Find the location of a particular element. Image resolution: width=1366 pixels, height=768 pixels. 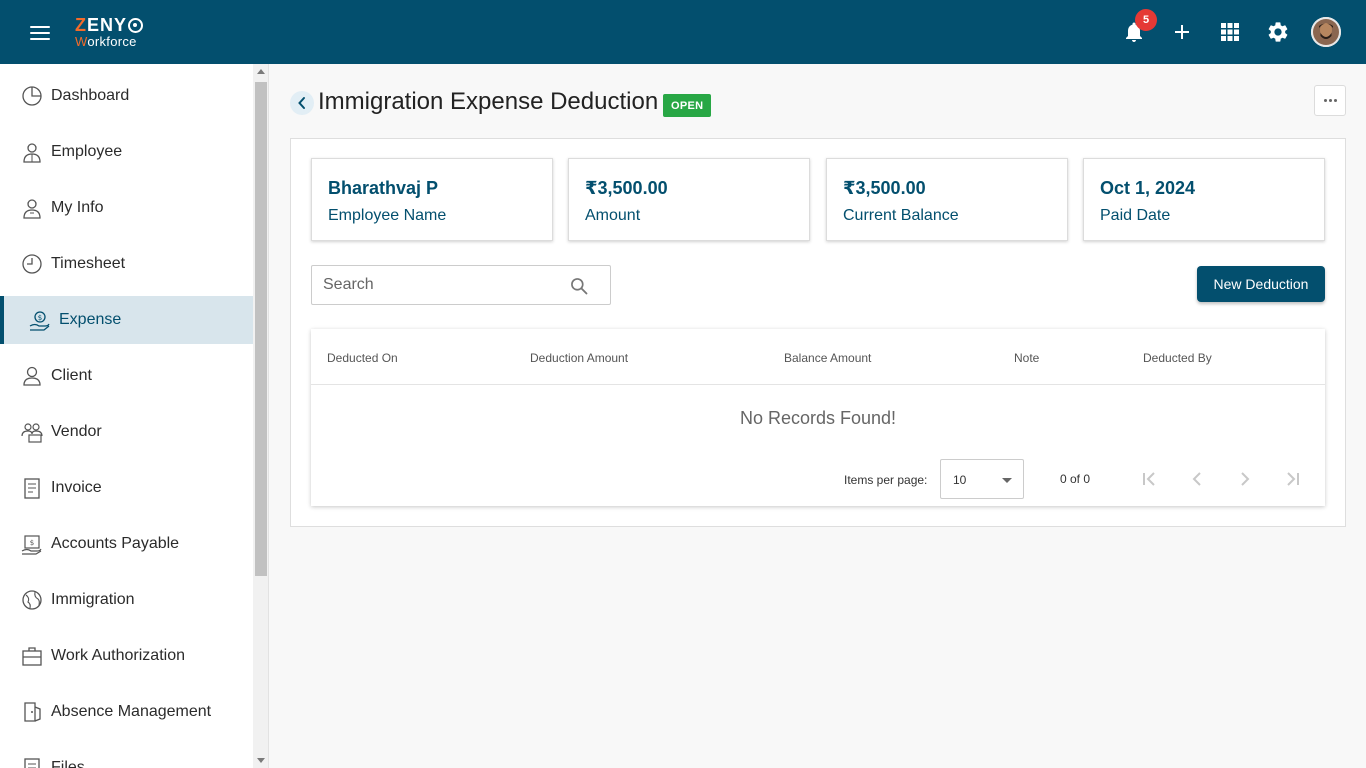

scroll-down-arrow-icon is located at coordinates (261, 760).